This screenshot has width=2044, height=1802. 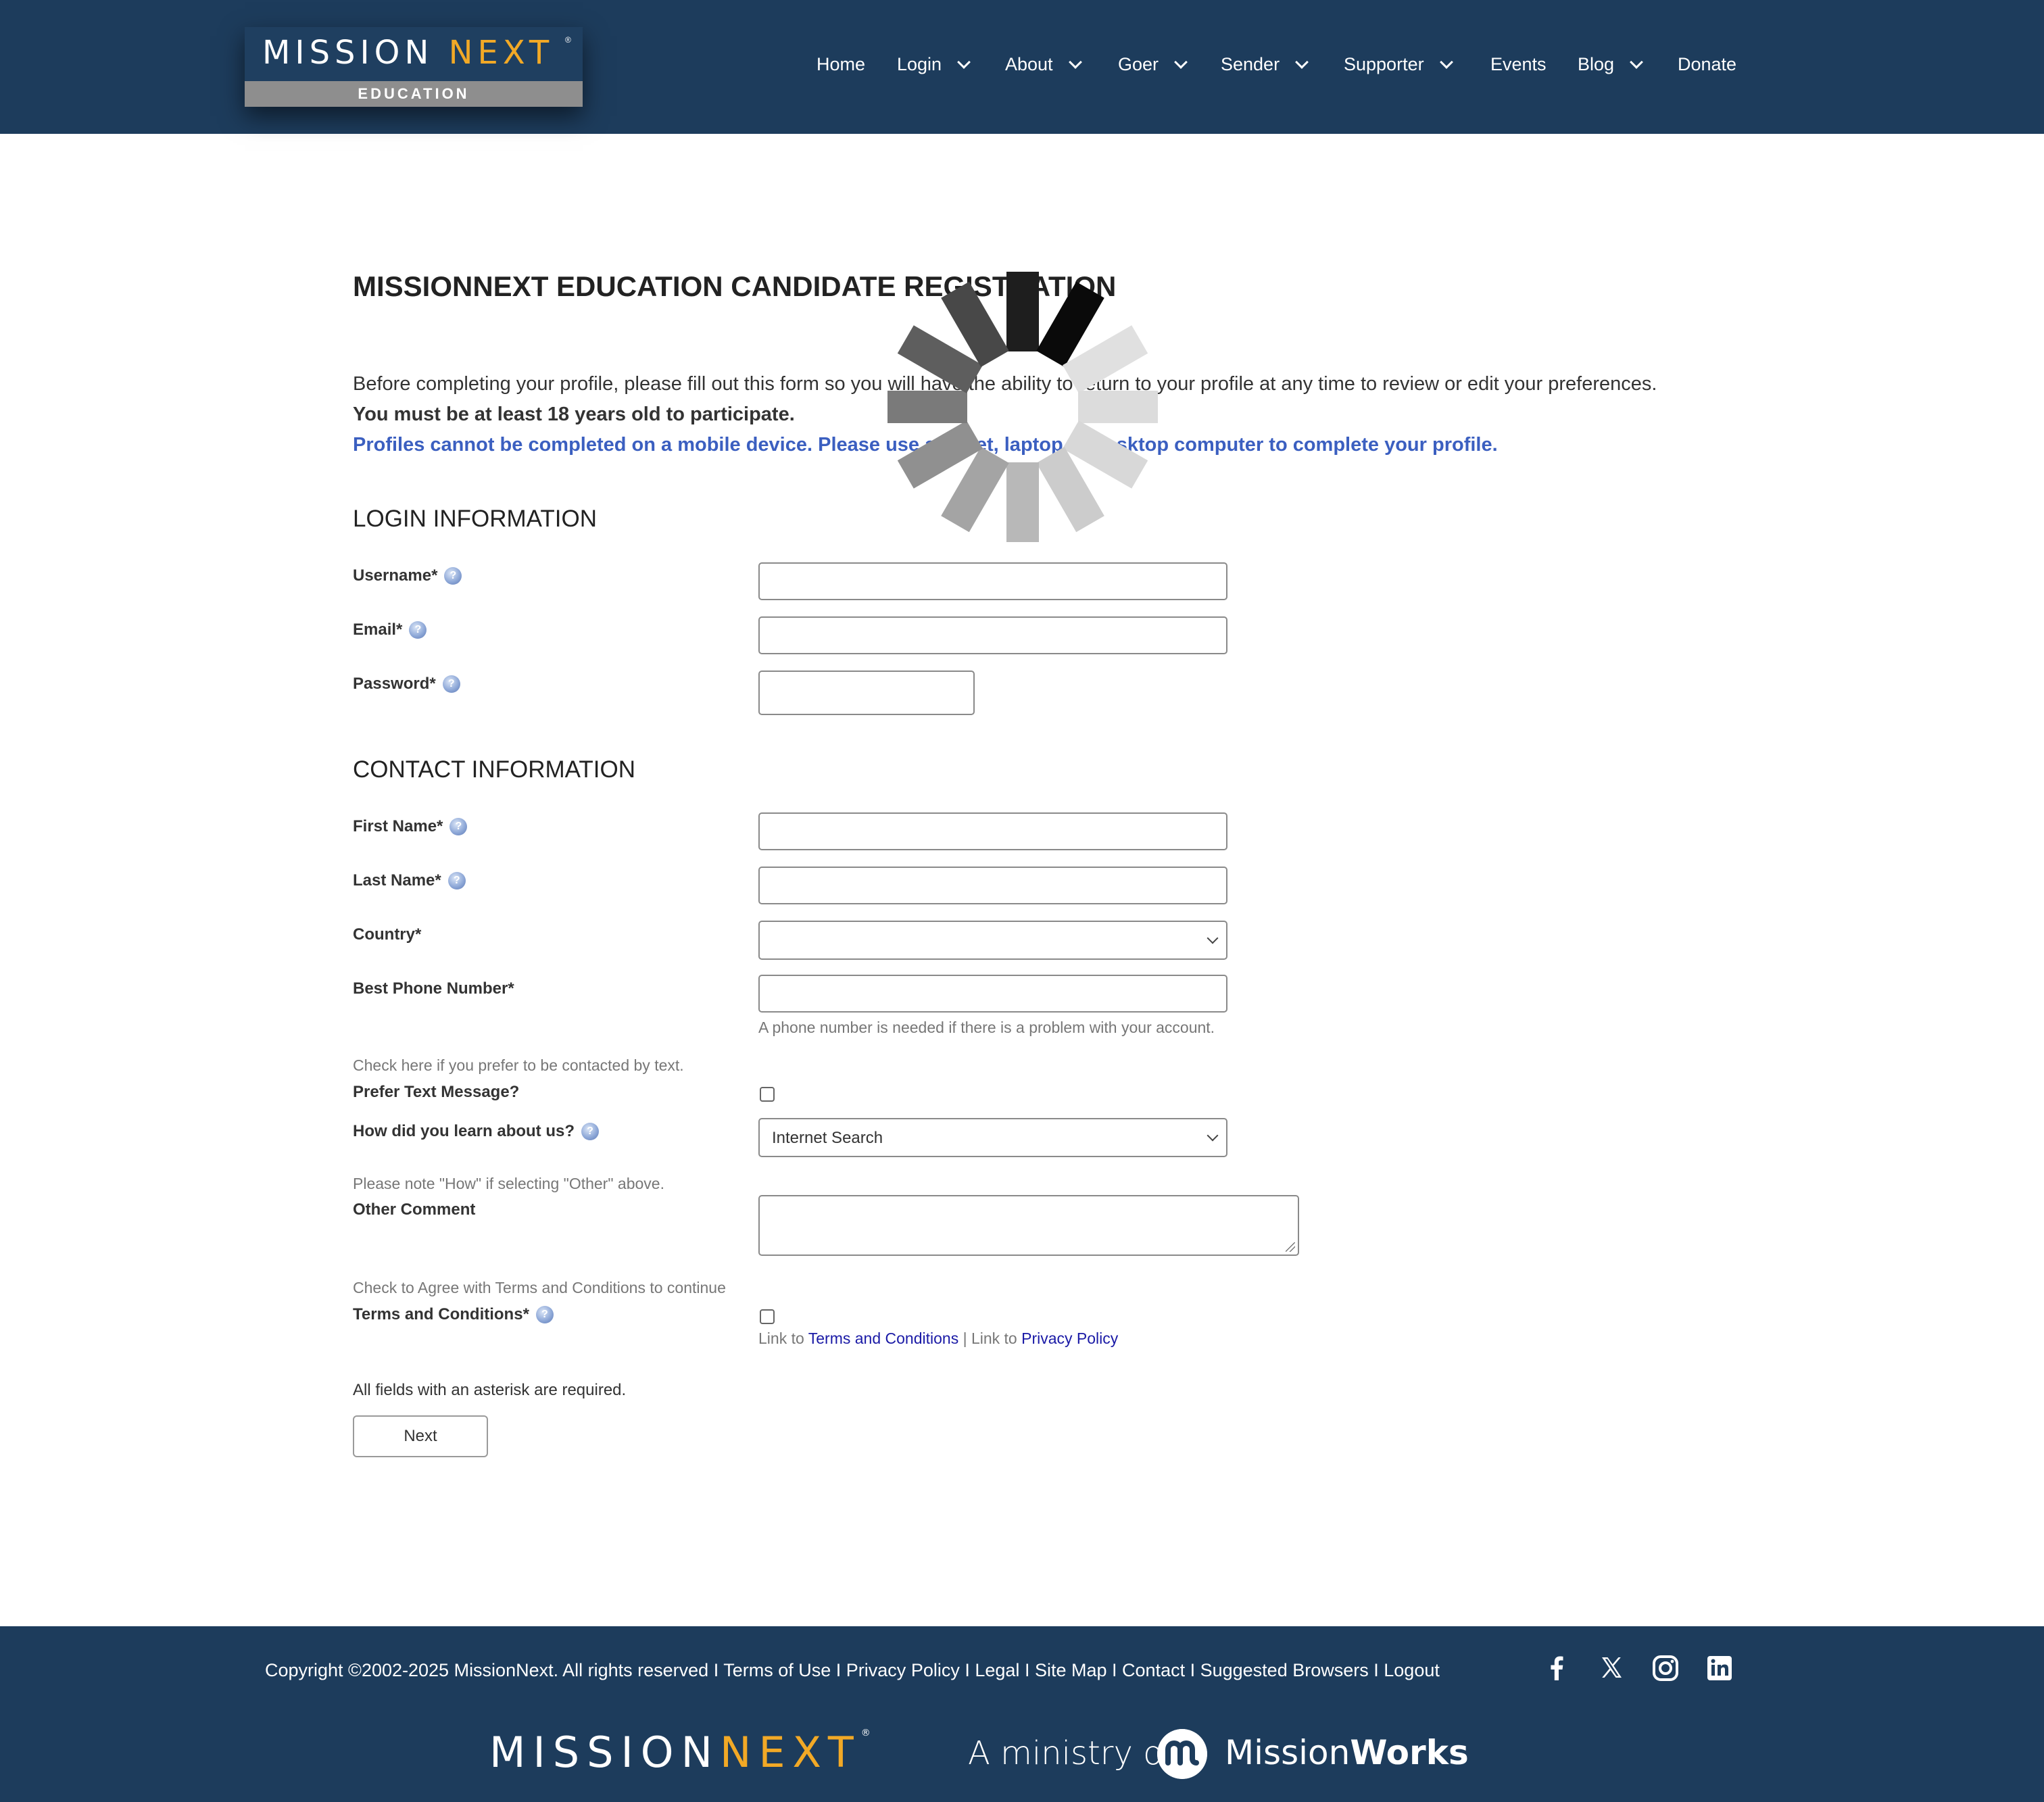 I want to click on nav-about: About, so click(x=1043, y=64).